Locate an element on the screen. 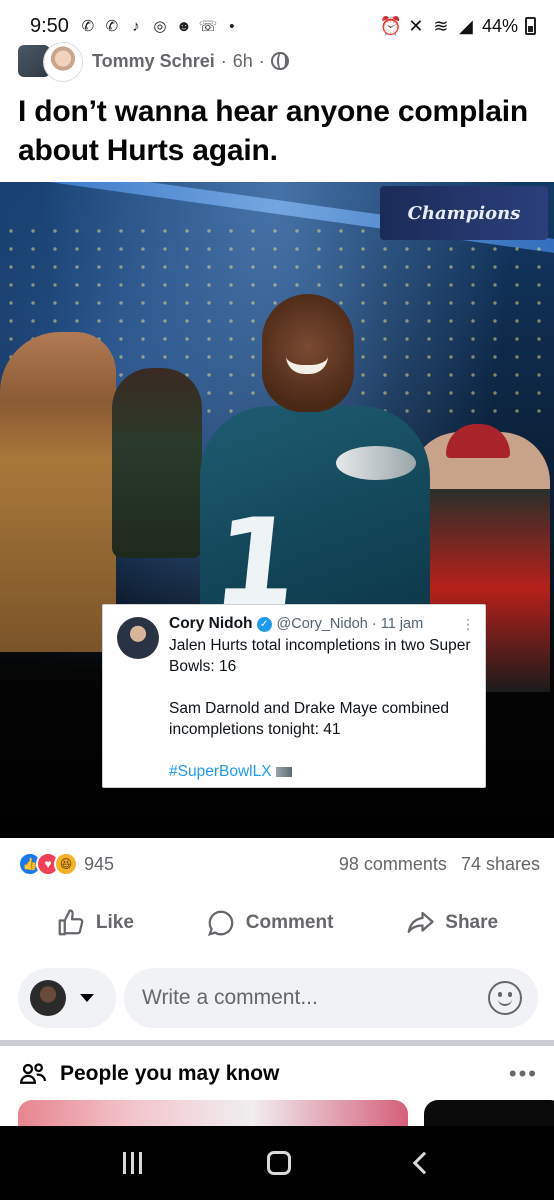 The image size is (554, 1200). pymk-header: People you may know ••• is located at coordinates (278, 1074).